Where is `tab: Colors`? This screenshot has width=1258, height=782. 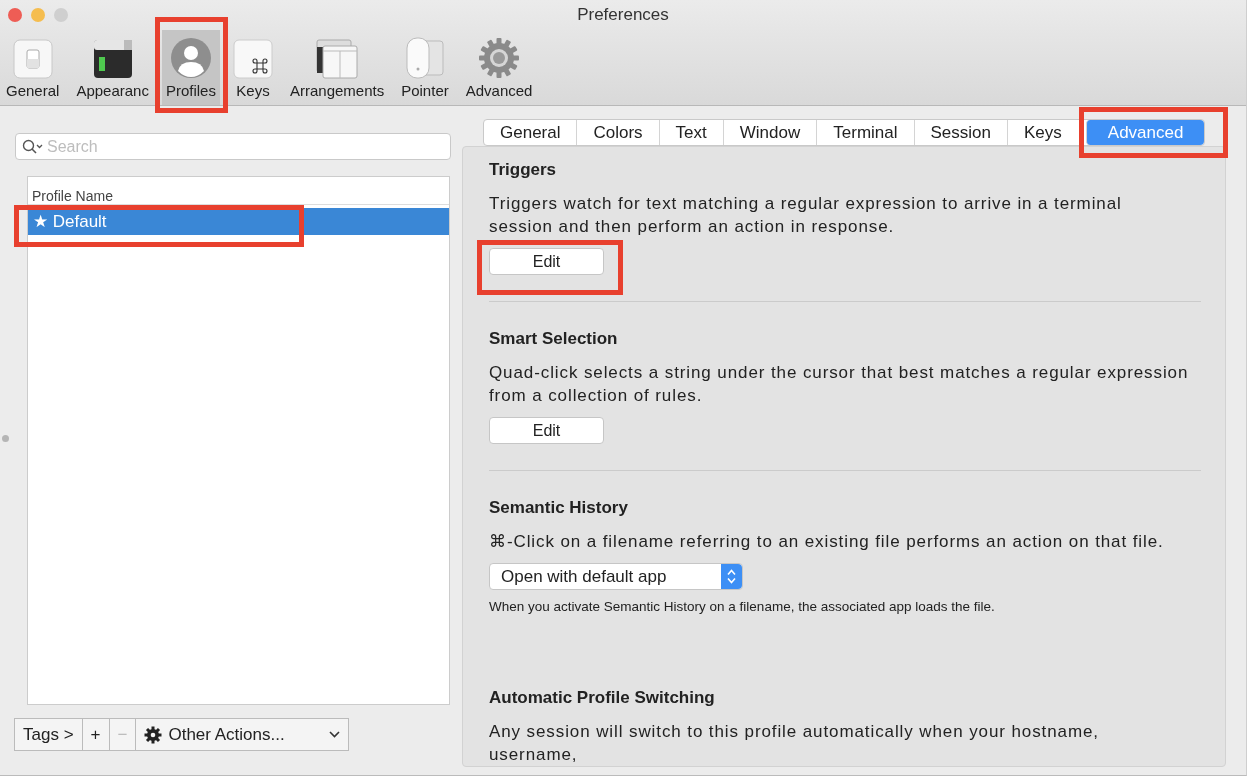 tab: Colors is located at coordinates (617, 132).